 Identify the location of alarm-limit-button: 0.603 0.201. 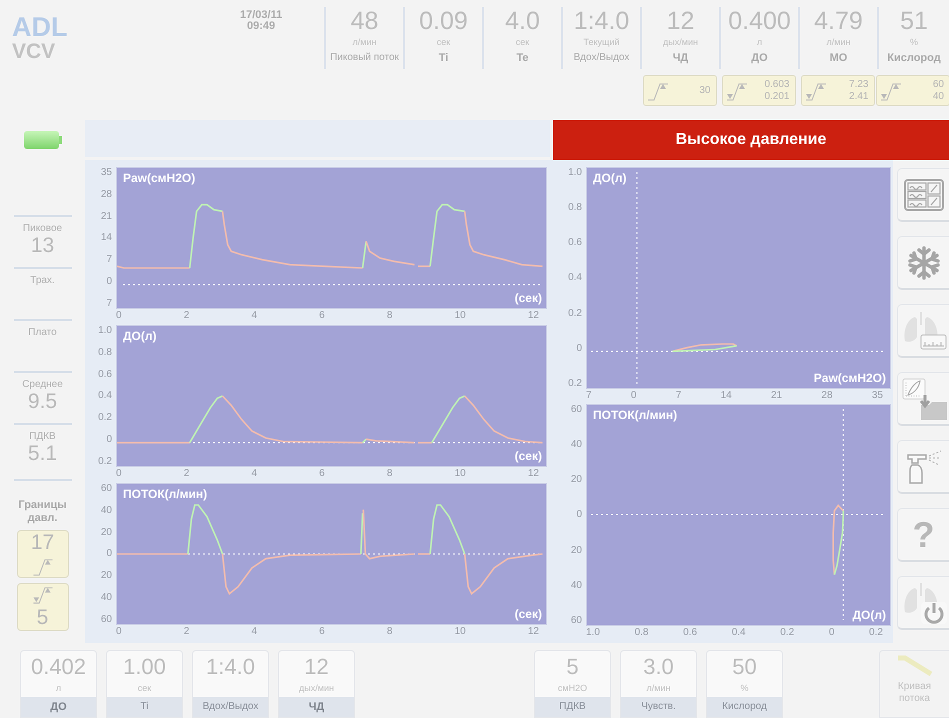
(759, 90).